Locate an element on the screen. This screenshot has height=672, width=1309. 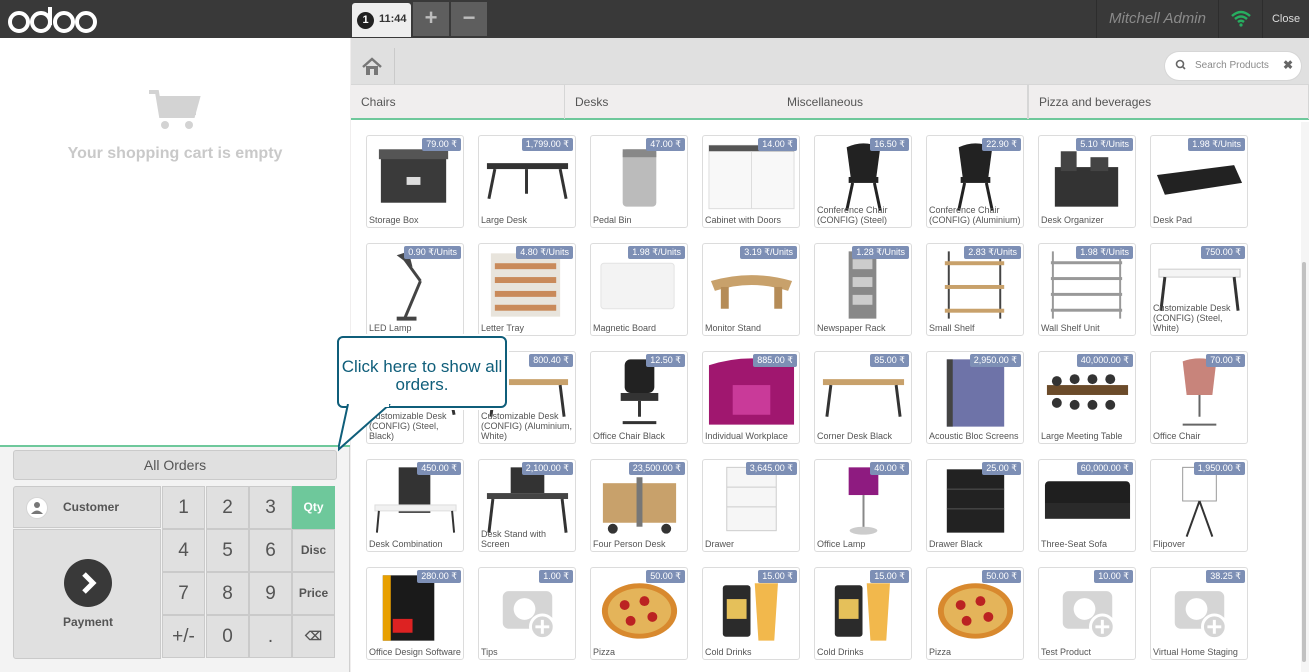
product-card: 1.00 ₹ Tips is located at coordinates (527, 613).